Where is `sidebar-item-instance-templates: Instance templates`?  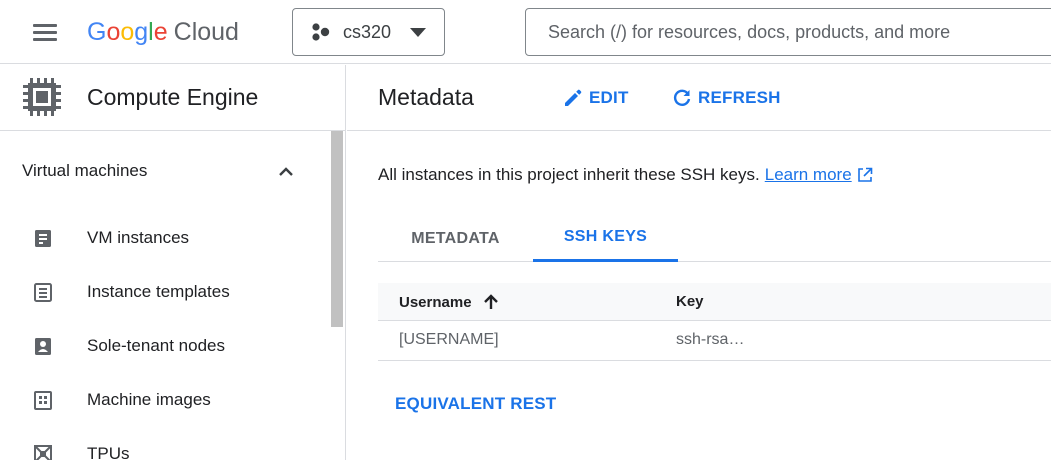
sidebar-item-instance-templates: Instance templates is located at coordinates (165, 292).